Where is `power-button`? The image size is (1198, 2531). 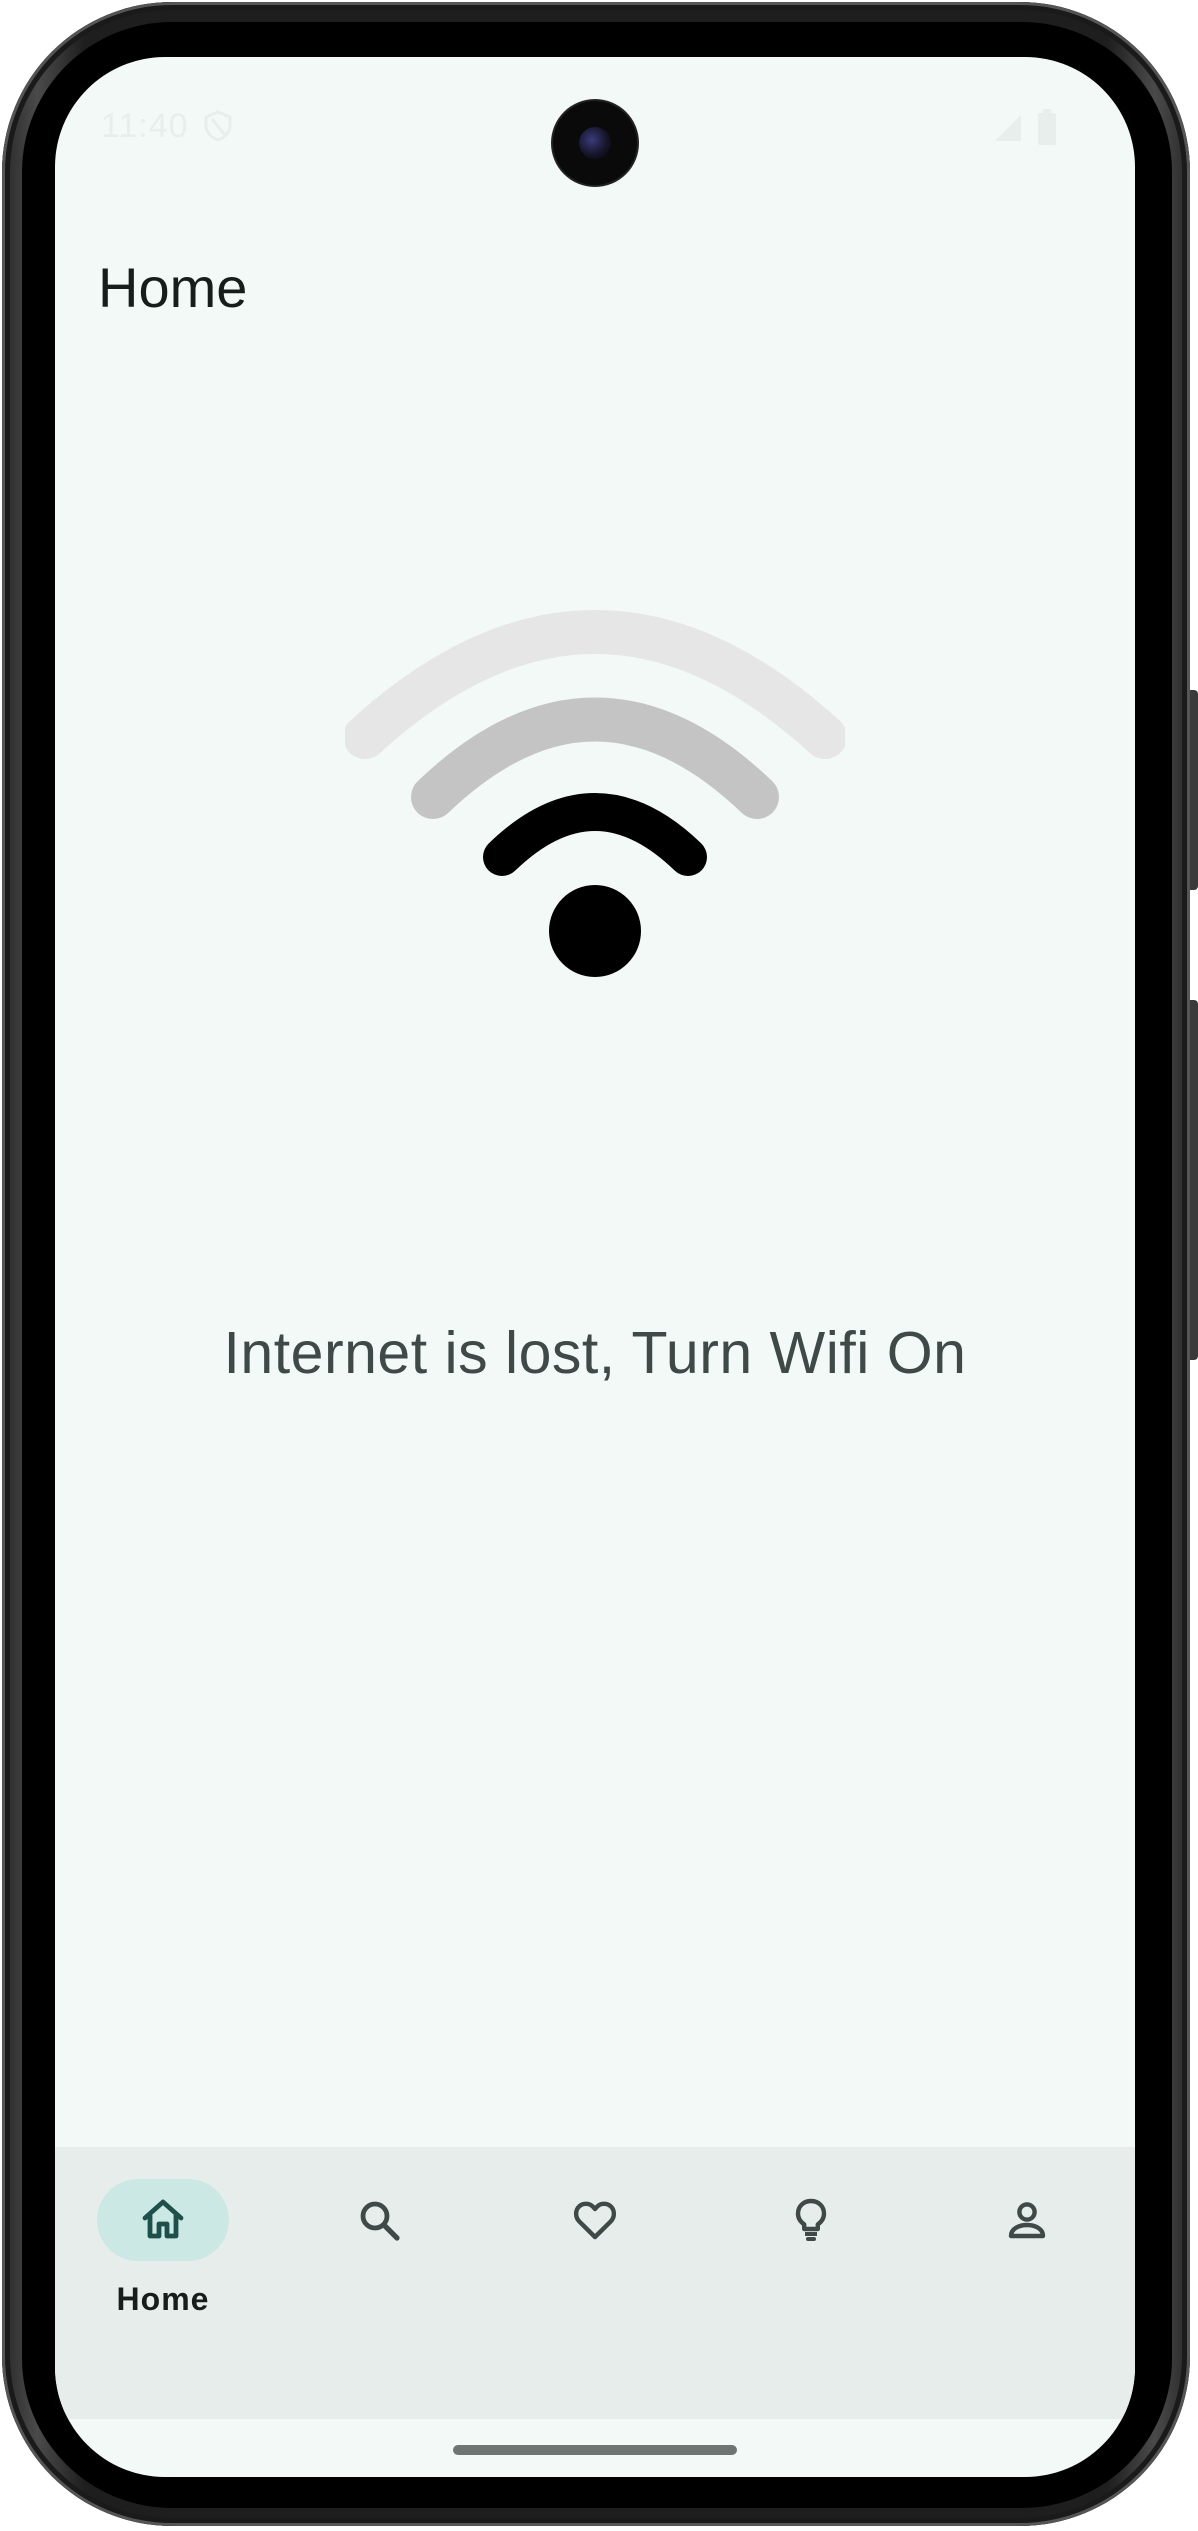
power-button is located at coordinates (1194, 790).